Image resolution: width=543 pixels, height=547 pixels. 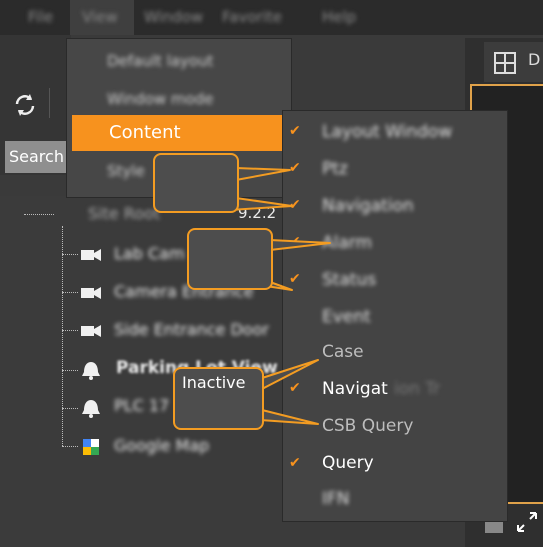 I want to click on submenu-item-query: Query, so click(x=348, y=463).